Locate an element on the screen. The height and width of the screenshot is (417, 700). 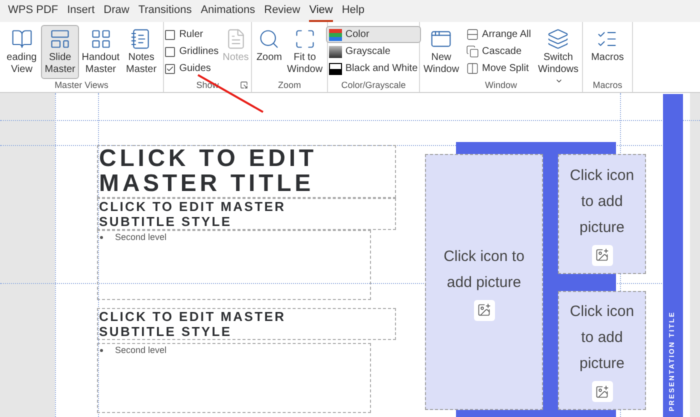
group-label: Color/Grayscale is located at coordinates (373, 85).